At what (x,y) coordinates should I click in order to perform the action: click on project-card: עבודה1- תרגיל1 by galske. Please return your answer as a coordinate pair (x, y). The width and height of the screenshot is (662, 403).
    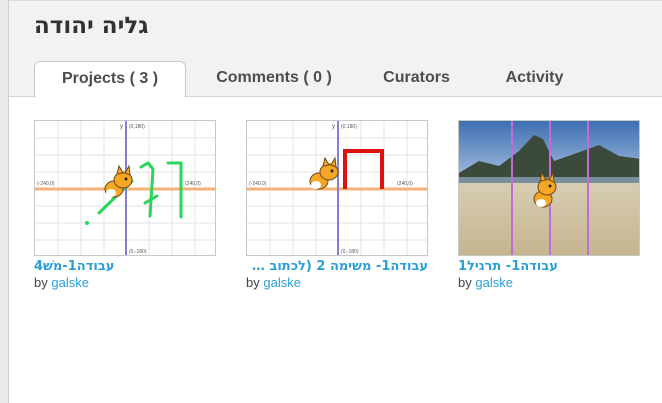
    Looking at the image, I should click on (549, 205).